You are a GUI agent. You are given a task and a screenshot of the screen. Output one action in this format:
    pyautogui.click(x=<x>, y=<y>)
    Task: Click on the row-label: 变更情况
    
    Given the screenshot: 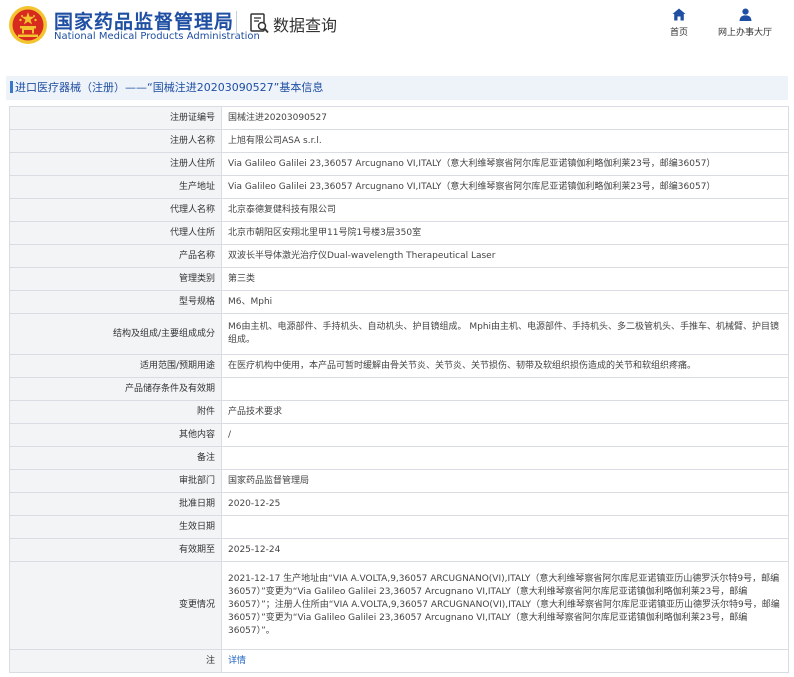 What is the action you would take?
    pyautogui.click(x=115, y=605)
    